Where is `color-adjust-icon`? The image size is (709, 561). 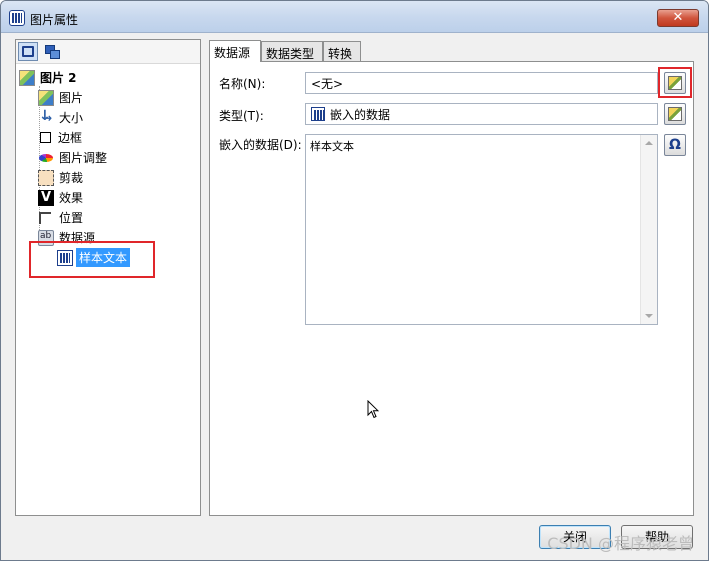 color-adjust-icon is located at coordinates (46, 158).